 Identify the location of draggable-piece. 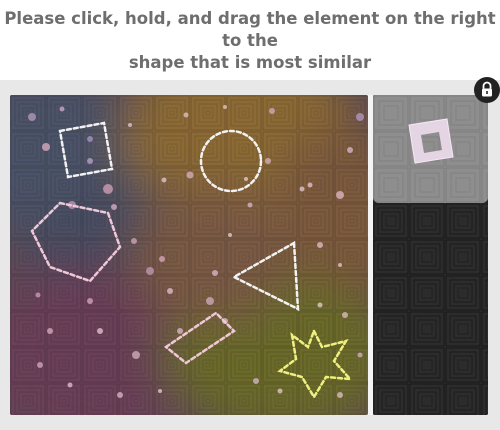
(430, 149).